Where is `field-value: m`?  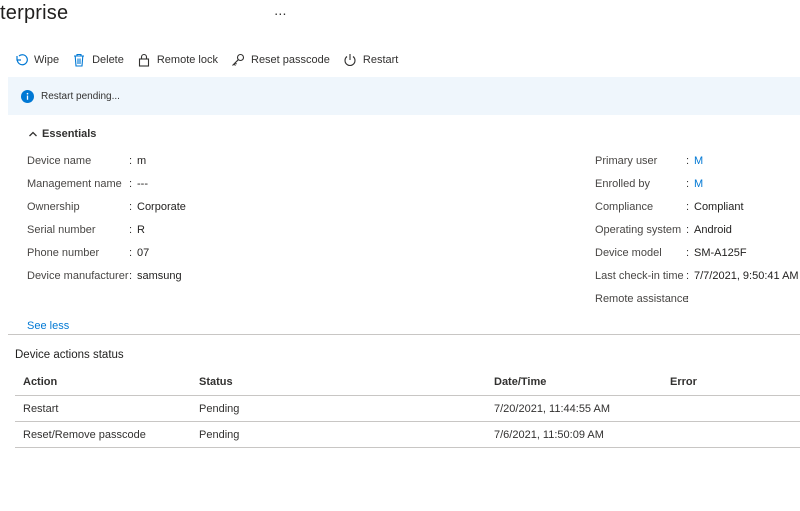 field-value: m is located at coordinates (142, 161).